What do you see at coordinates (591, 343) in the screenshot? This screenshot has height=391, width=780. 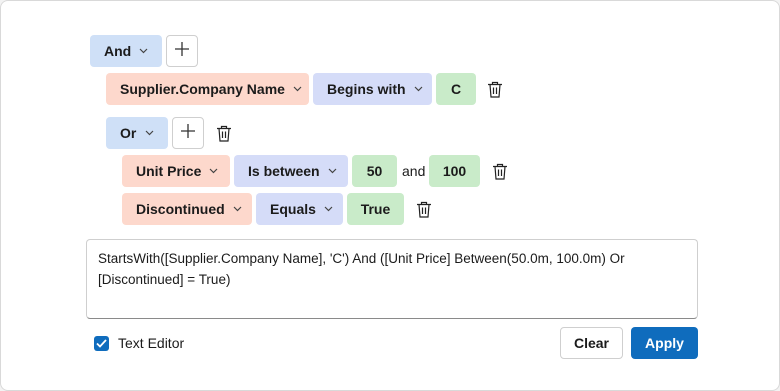 I see `clear-button: Clear` at bounding box center [591, 343].